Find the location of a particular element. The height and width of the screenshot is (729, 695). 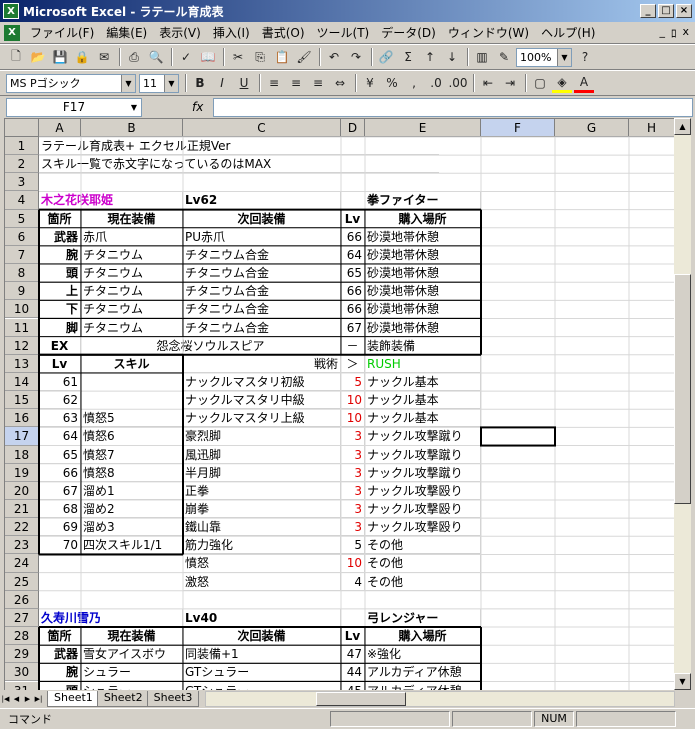

row-header-24: 24 is located at coordinates (22, 563).